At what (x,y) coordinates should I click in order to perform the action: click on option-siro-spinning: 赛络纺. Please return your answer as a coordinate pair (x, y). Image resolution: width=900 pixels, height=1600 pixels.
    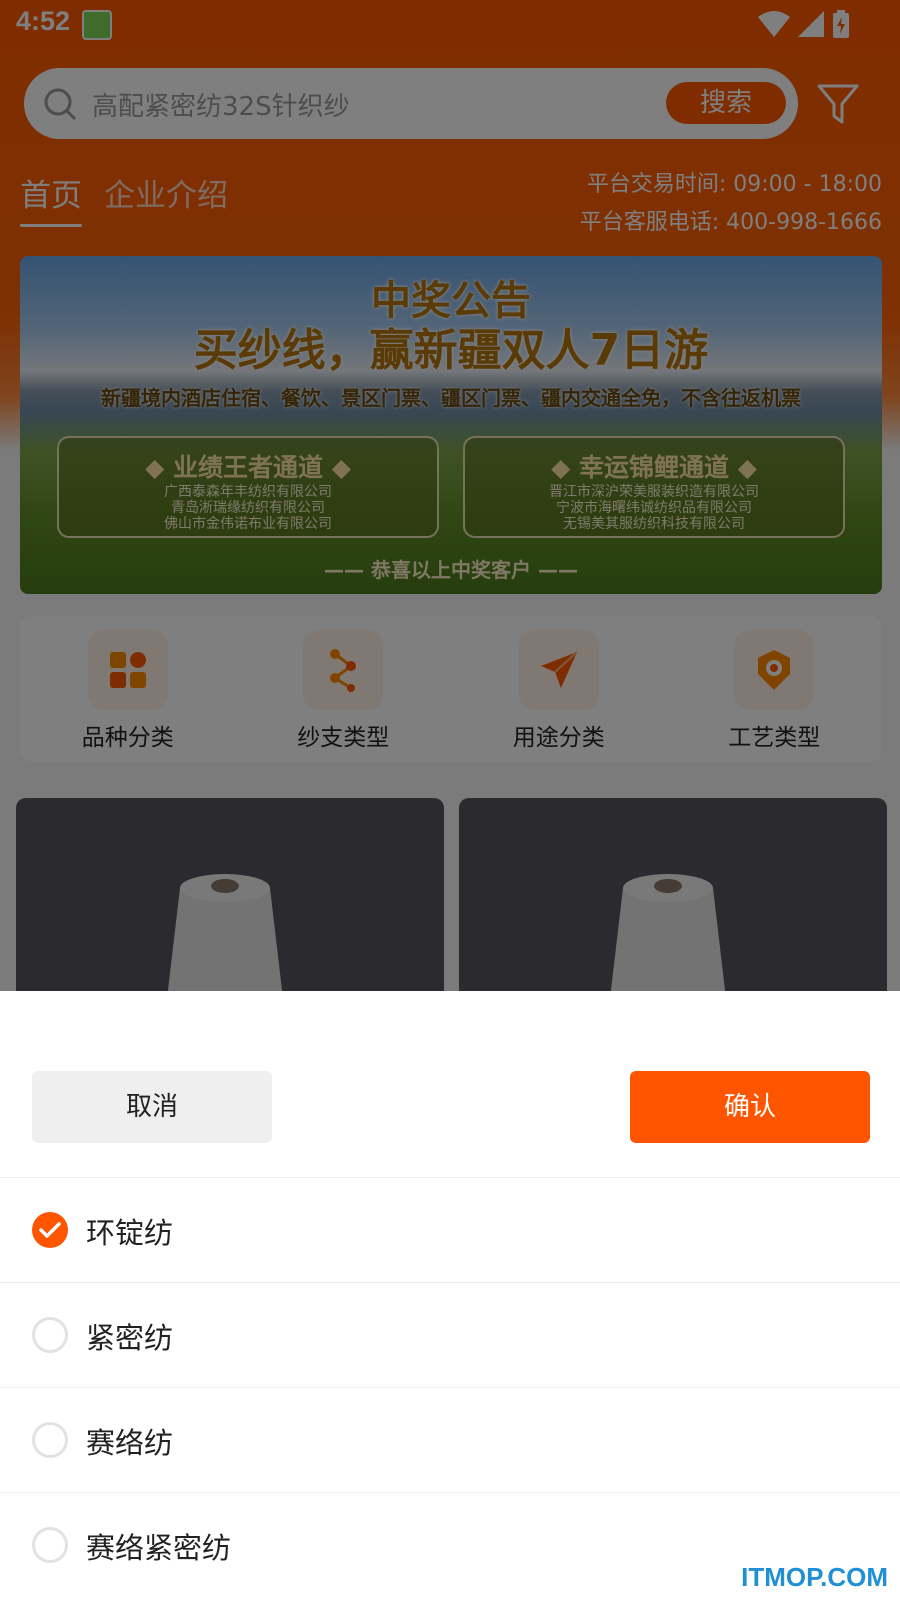
    Looking at the image, I should click on (450, 1439).